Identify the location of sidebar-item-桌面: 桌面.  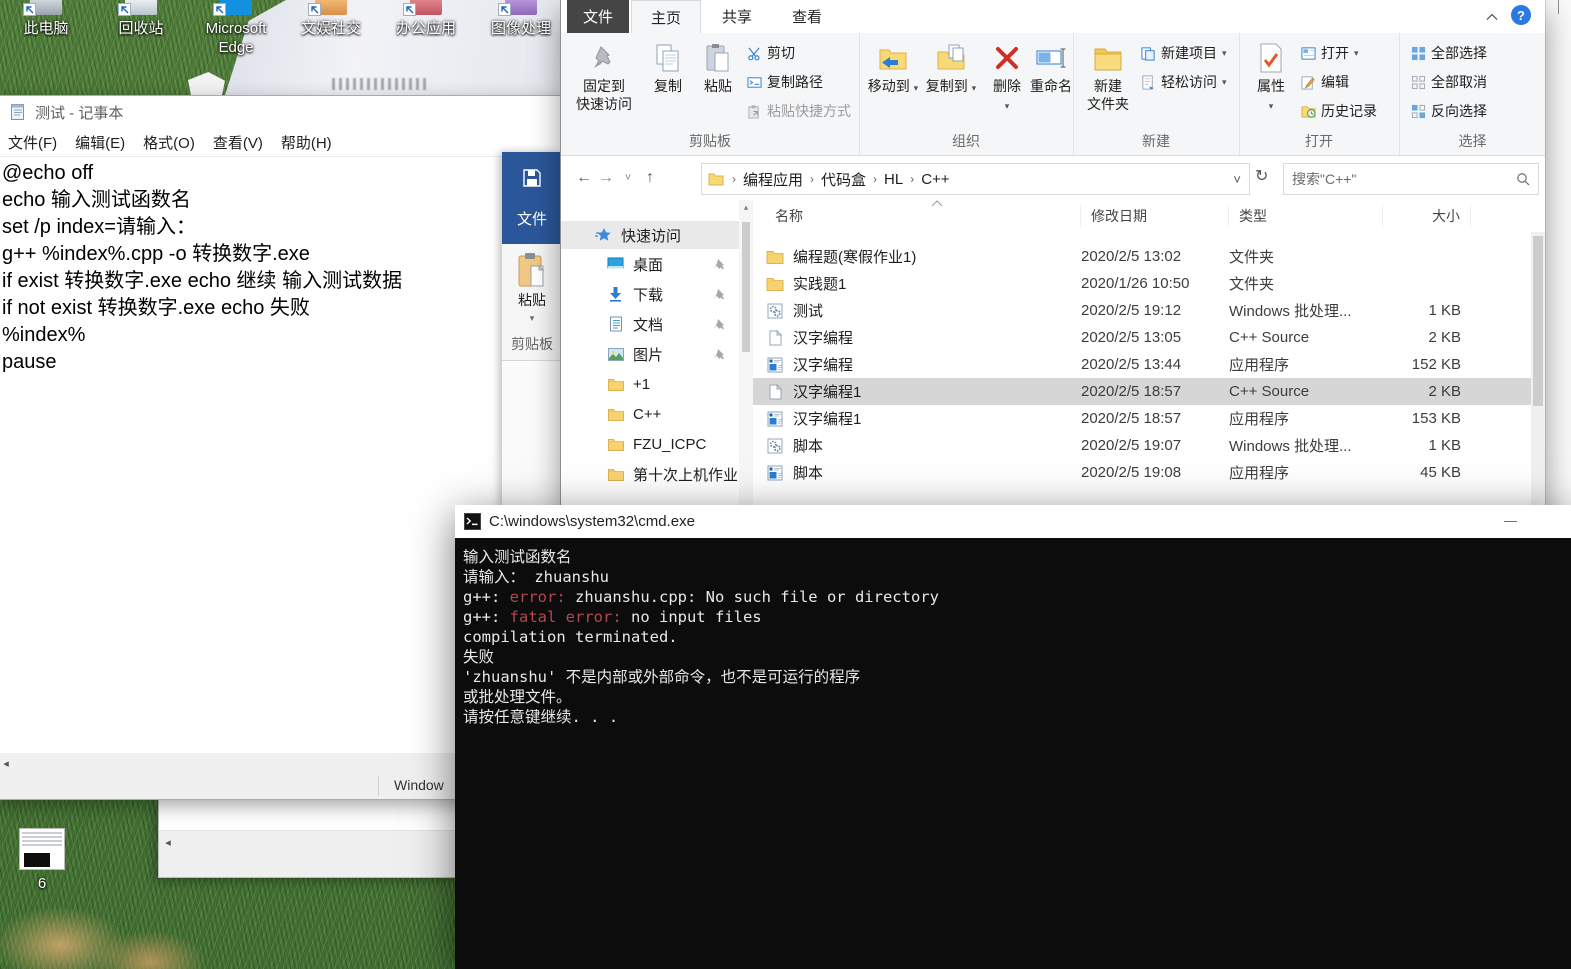
(650, 264).